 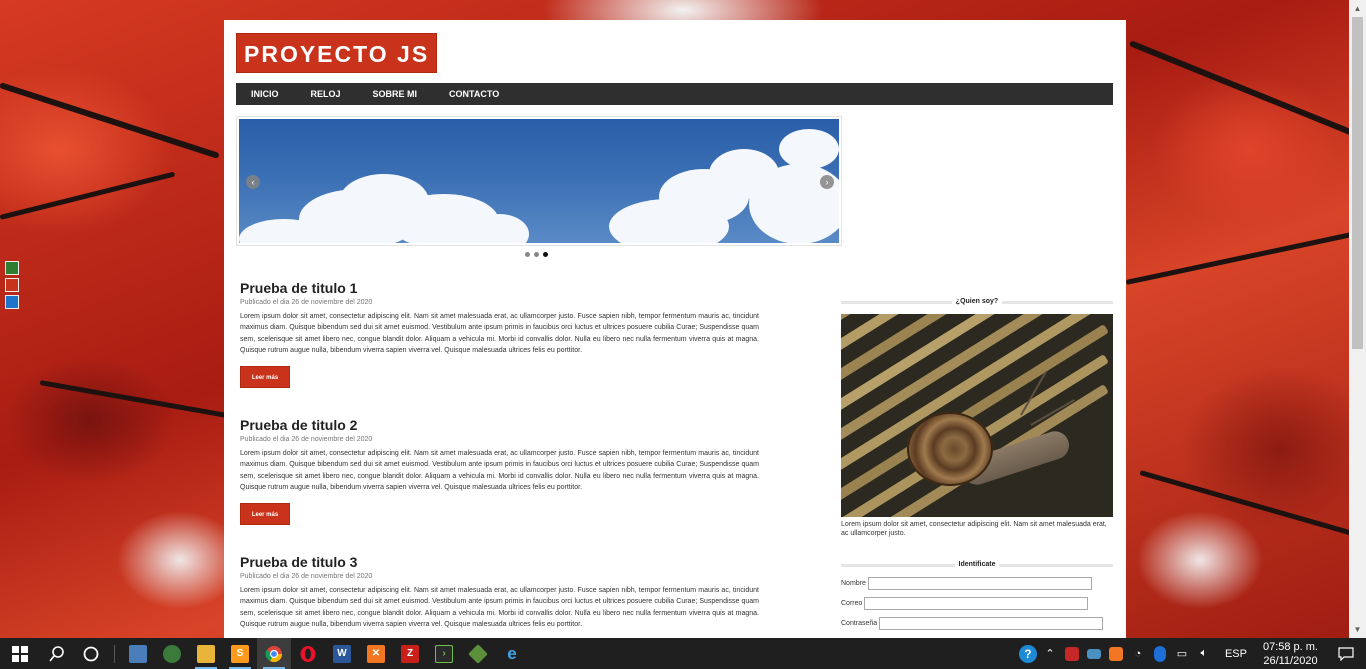 What do you see at coordinates (12, 285) in the screenshot?
I see `theme-swatch-red` at bounding box center [12, 285].